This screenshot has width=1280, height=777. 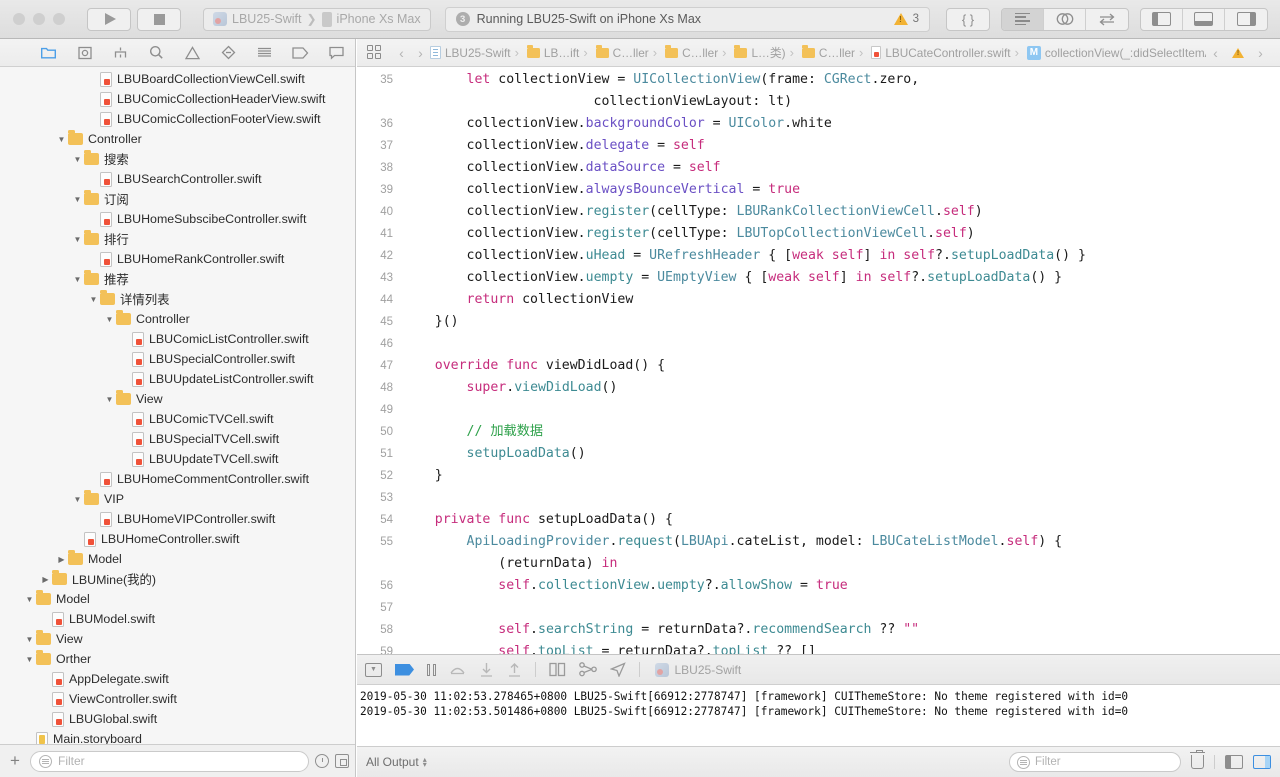 What do you see at coordinates (177, 179) in the screenshot?
I see `tree-item: LBUSearchController.swift` at bounding box center [177, 179].